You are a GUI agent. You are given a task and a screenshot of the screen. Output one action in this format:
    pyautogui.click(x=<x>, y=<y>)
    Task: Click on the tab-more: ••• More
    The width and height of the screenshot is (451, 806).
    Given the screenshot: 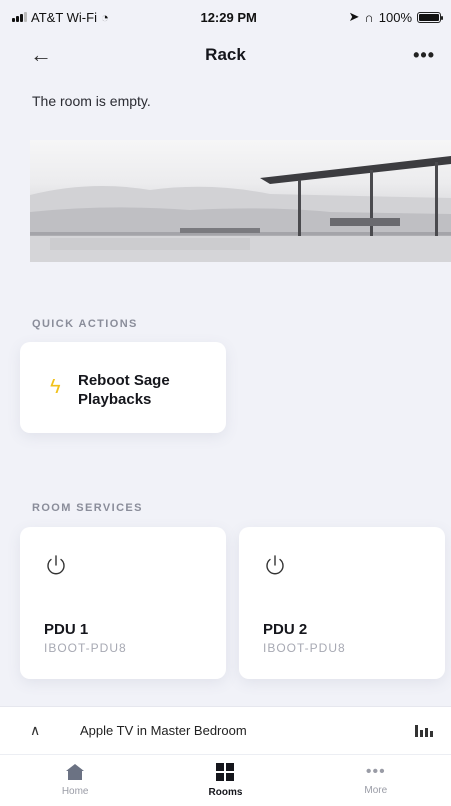 What is the action you would take?
    pyautogui.click(x=376, y=780)
    